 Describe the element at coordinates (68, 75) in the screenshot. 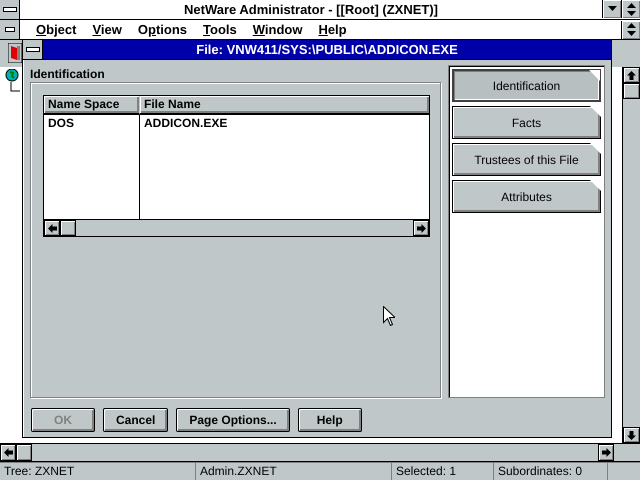

I see `section-title: Identification` at that location.